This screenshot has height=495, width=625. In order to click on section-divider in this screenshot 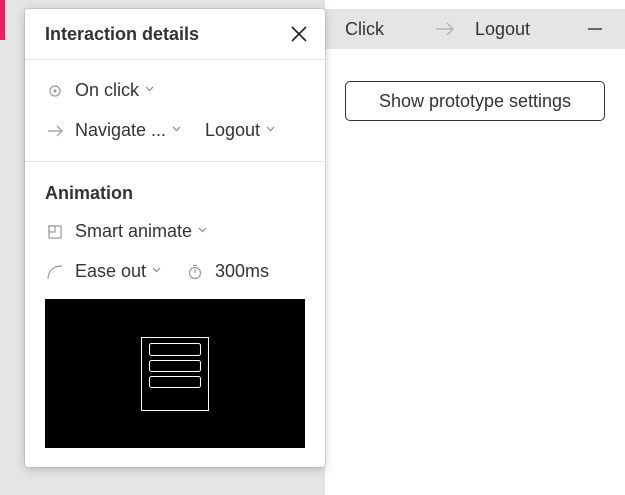, I will do `click(175, 161)`.